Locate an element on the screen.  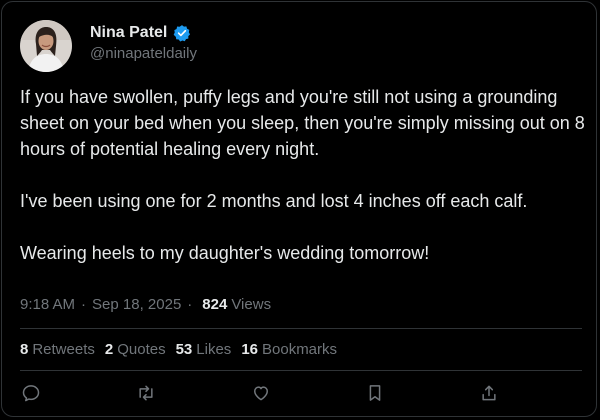
like-button is located at coordinates (261, 393).